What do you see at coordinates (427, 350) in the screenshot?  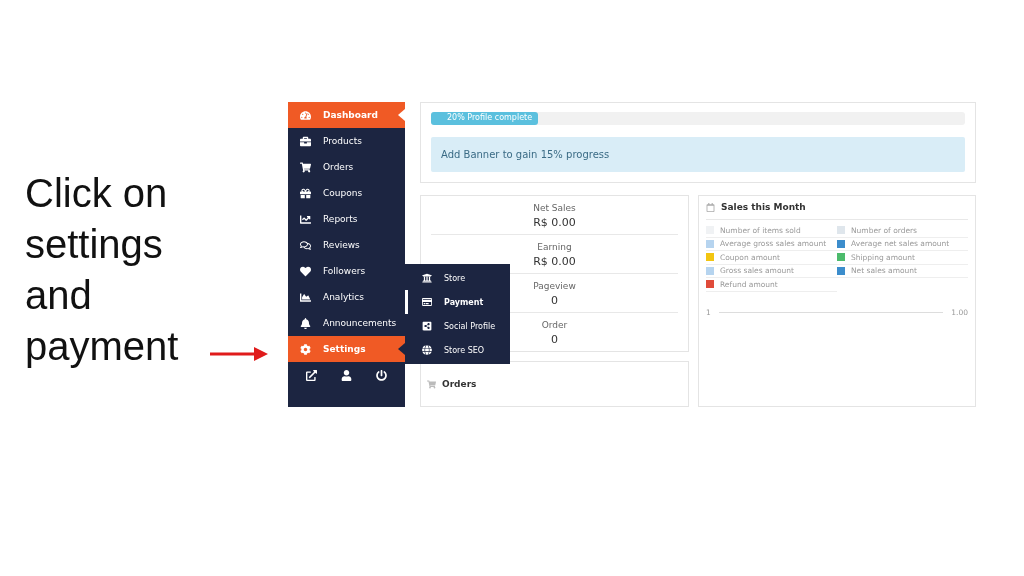 I see `globe-icon` at bounding box center [427, 350].